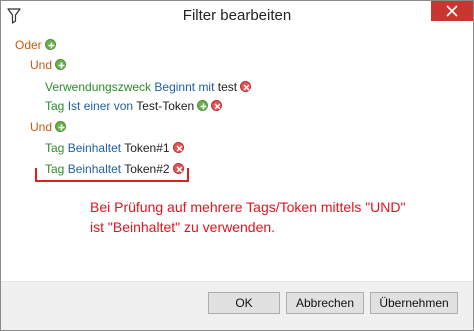  What do you see at coordinates (183, 227) in the screenshot?
I see `annotation-line-2: ist "Beinhaltet" zu verwenden.` at bounding box center [183, 227].